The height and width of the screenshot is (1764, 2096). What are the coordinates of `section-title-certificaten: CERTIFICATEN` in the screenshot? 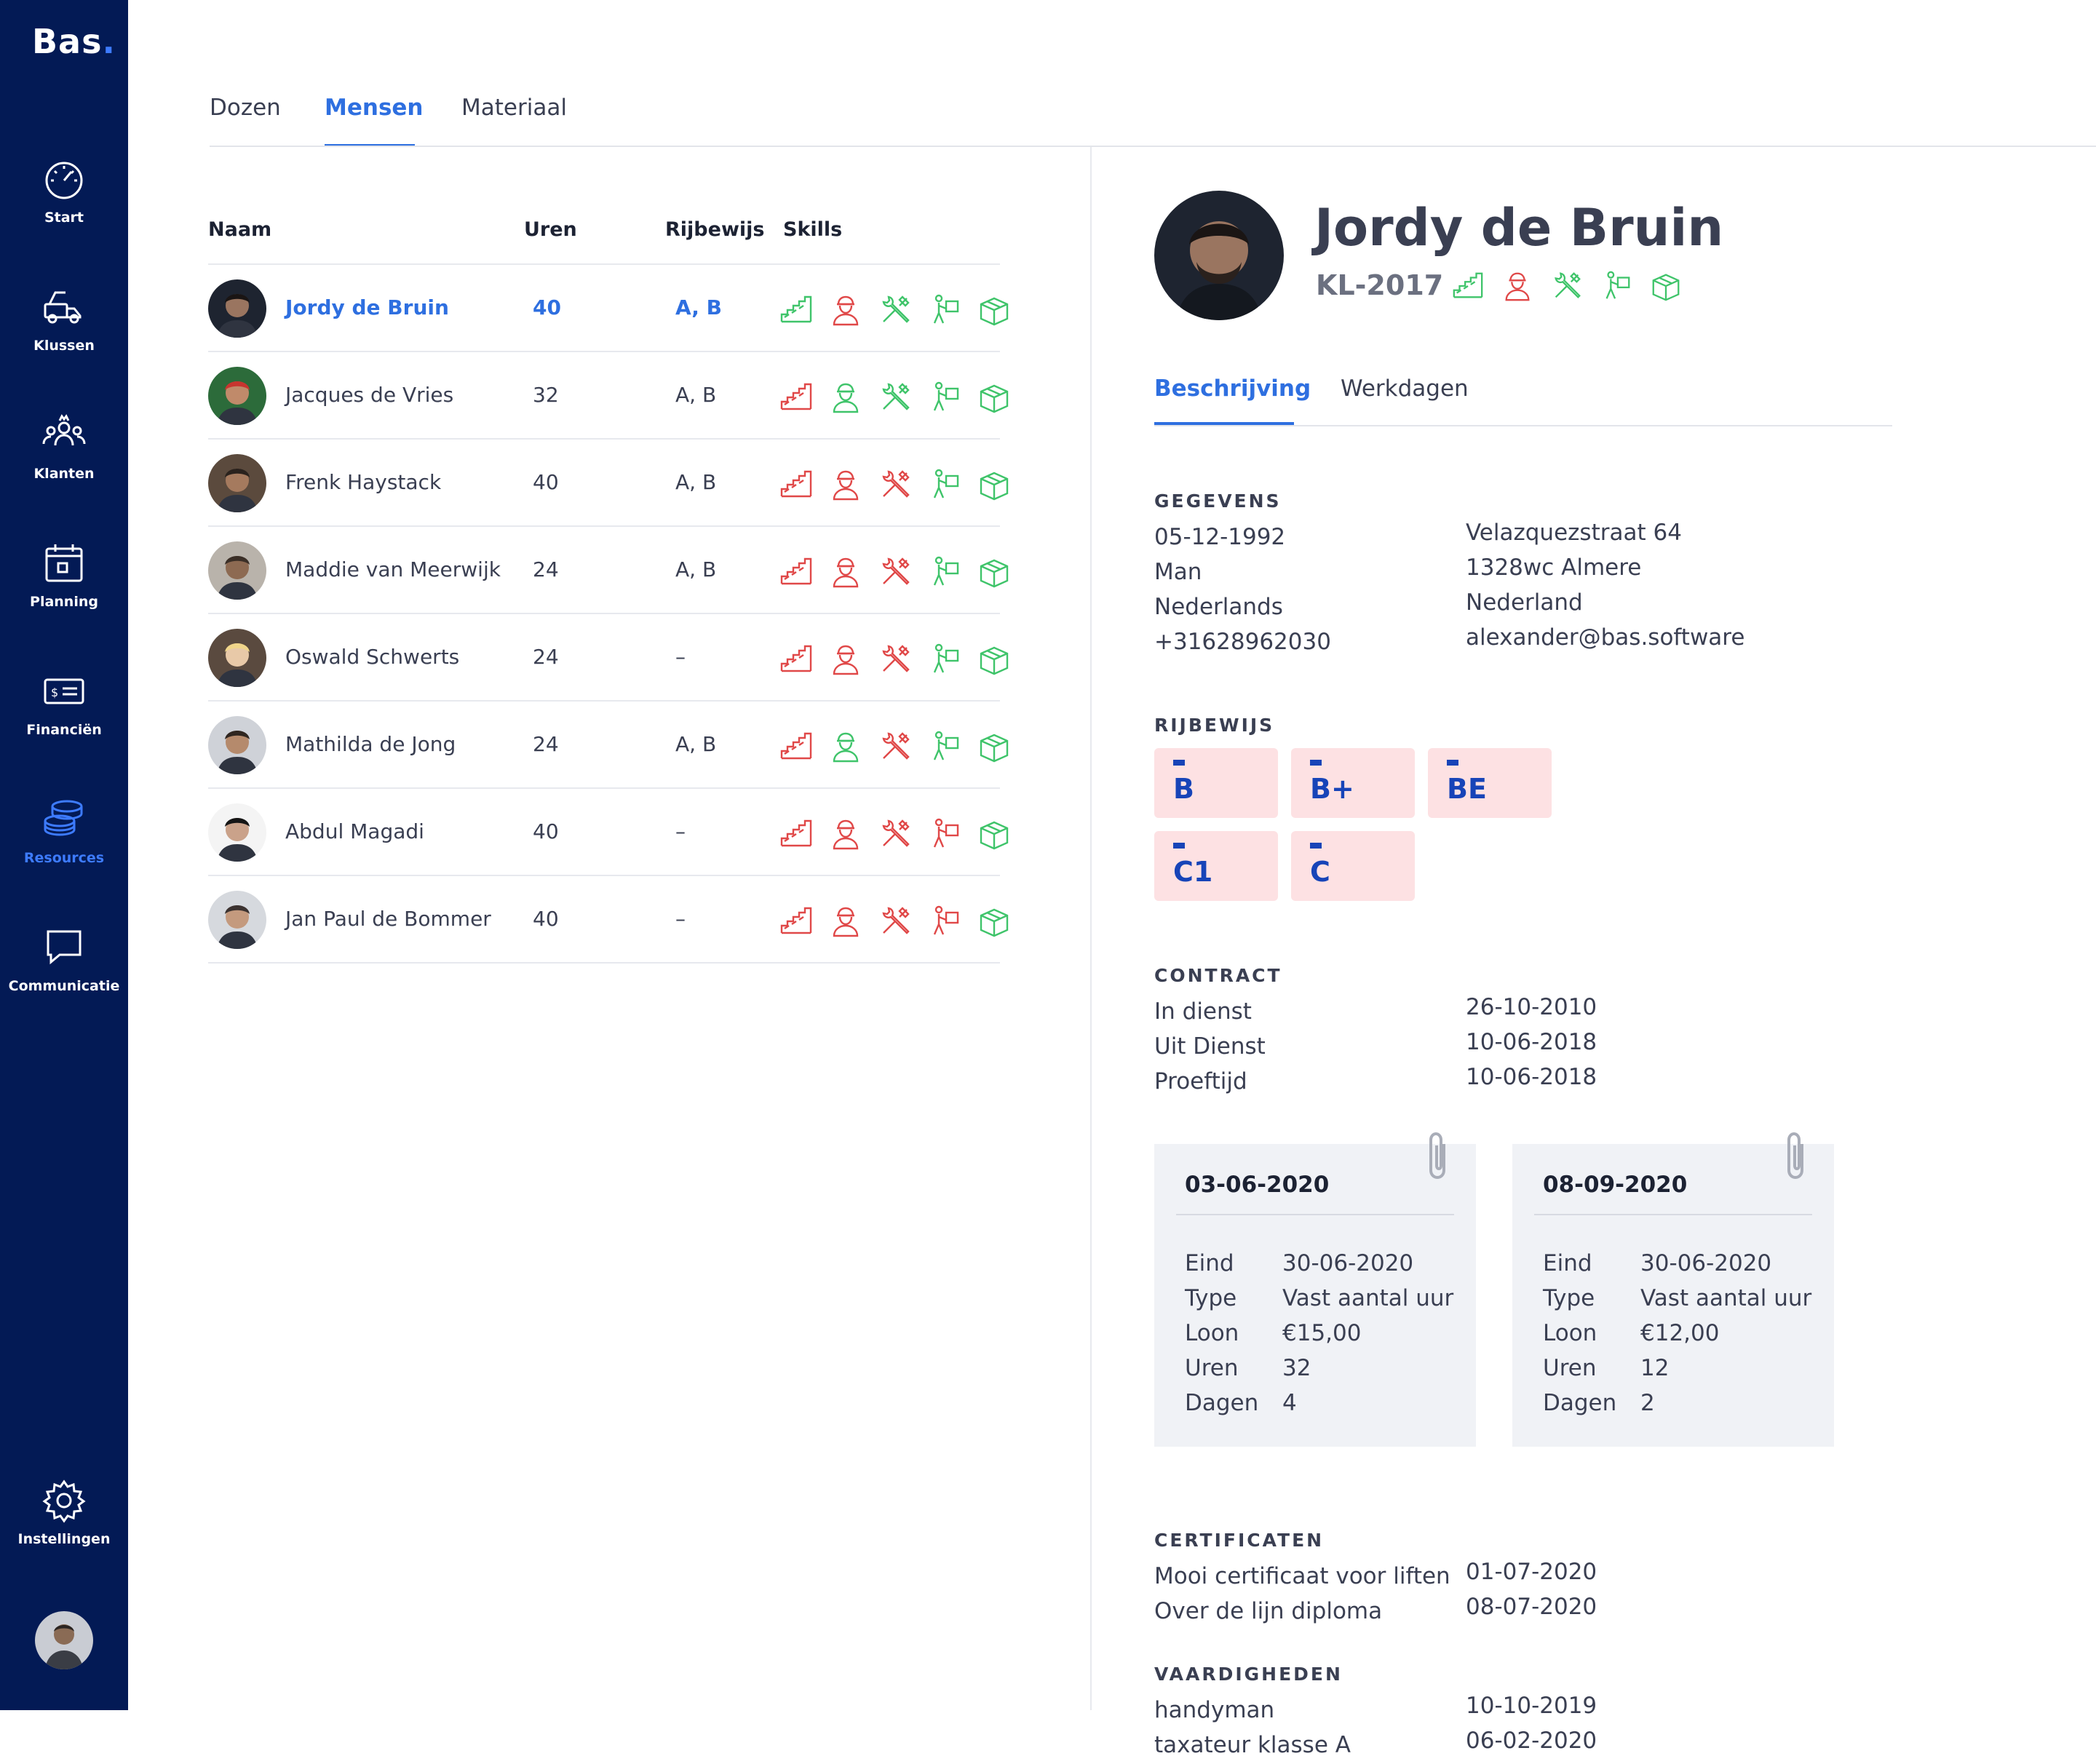 It's located at (1239, 1540).